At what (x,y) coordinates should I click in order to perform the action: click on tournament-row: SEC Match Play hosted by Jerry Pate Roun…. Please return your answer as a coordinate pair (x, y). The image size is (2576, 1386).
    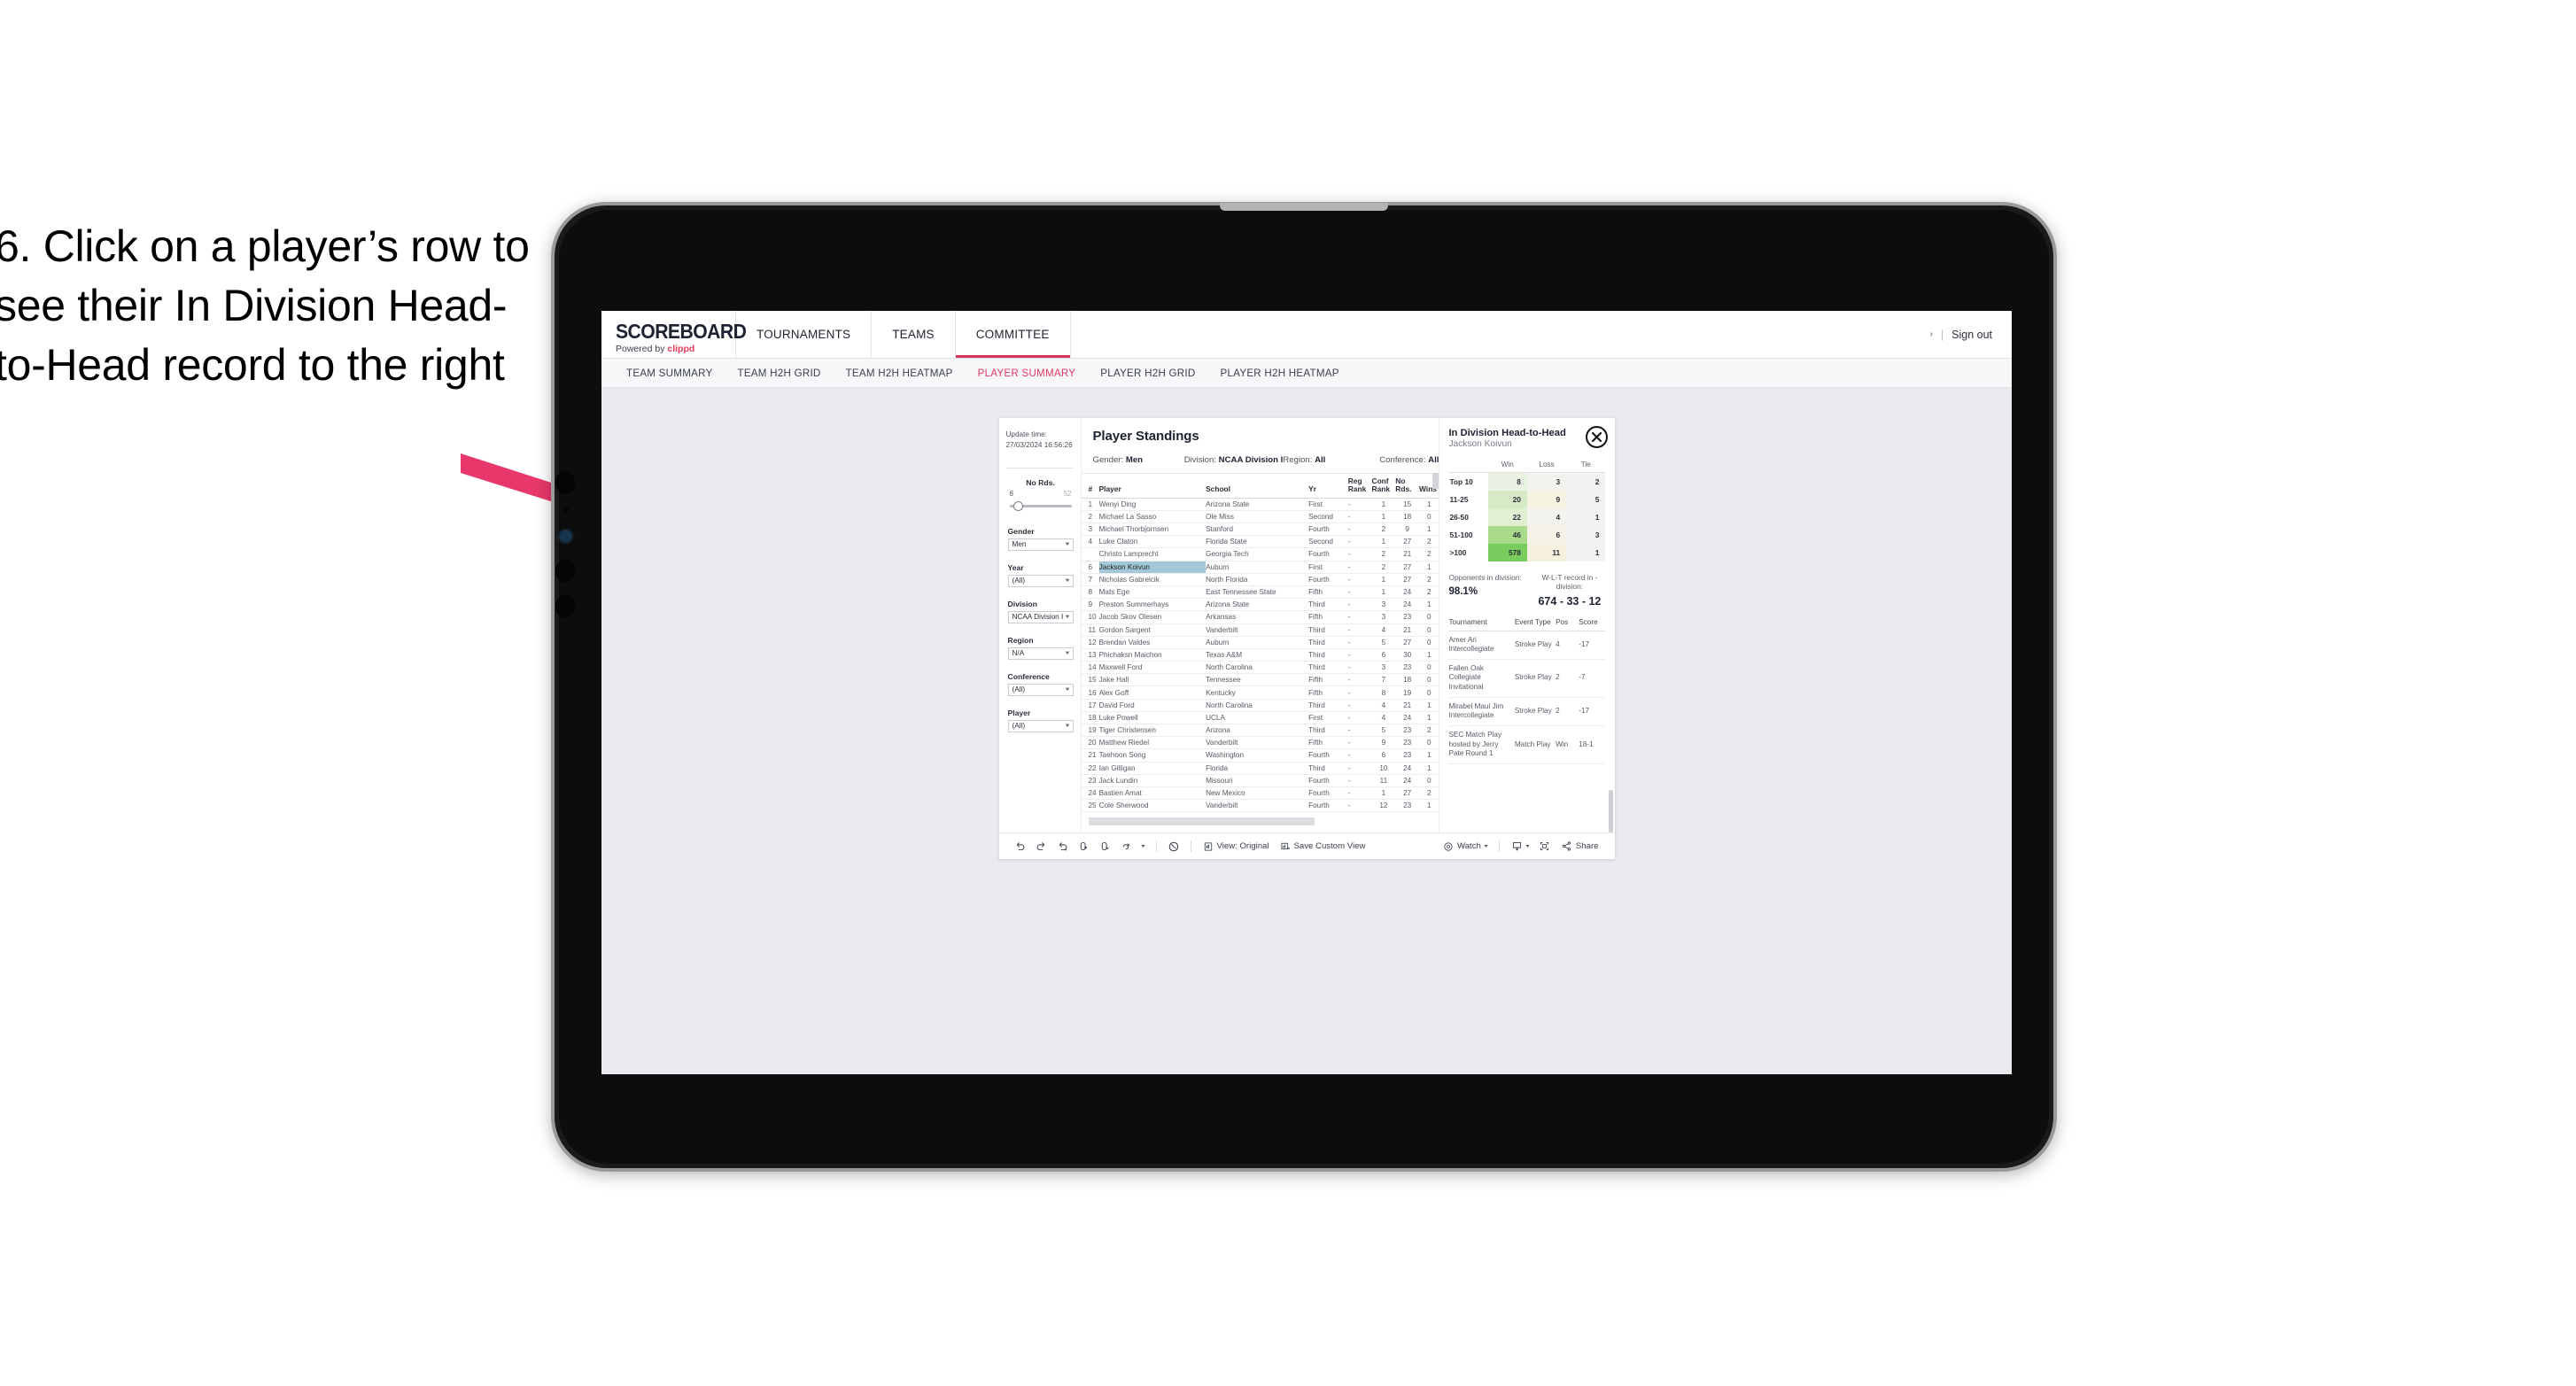
    Looking at the image, I should click on (1527, 745).